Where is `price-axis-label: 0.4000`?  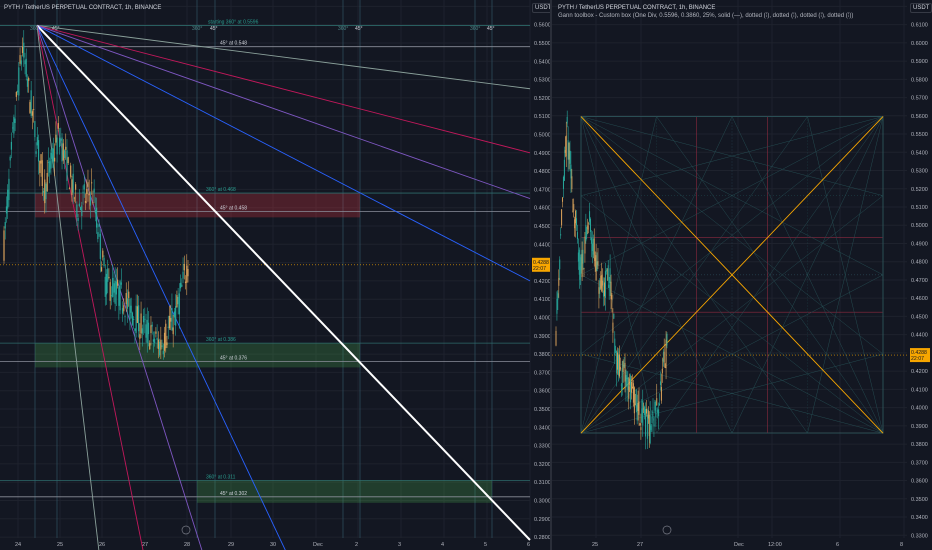
price-axis-label: 0.4000 is located at coordinates (919, 409).